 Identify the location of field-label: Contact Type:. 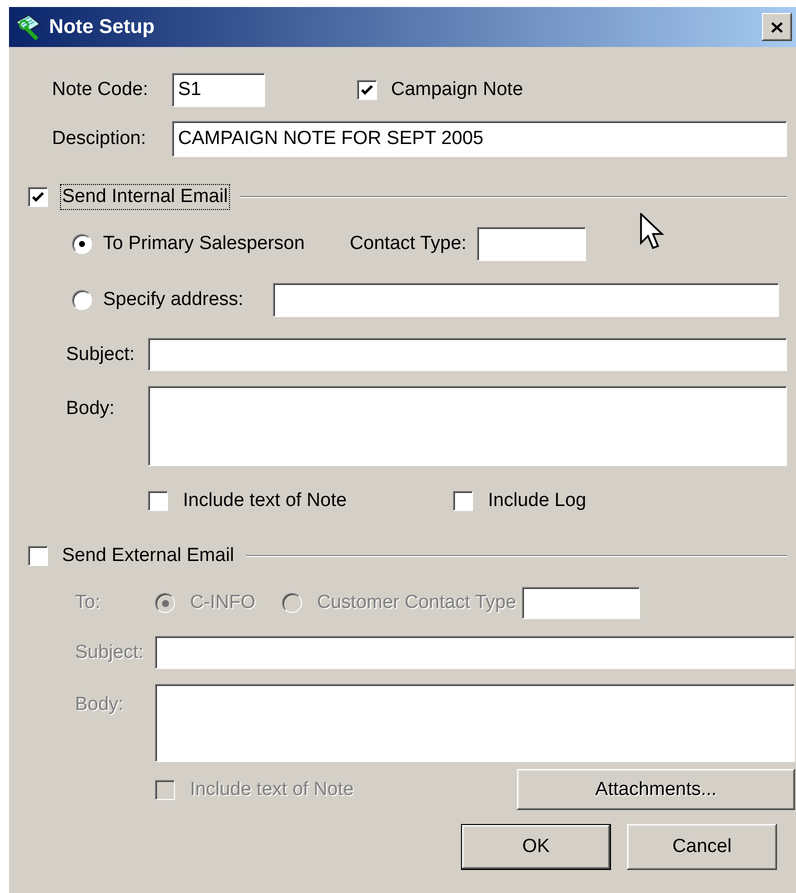
(408, 244).